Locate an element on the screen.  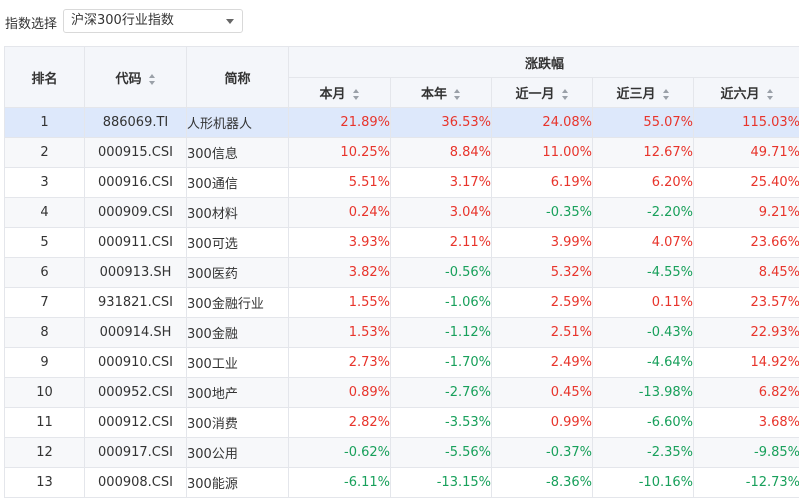
header-change-group-label: 涨跌幅 is located at coordinates (545, 64).